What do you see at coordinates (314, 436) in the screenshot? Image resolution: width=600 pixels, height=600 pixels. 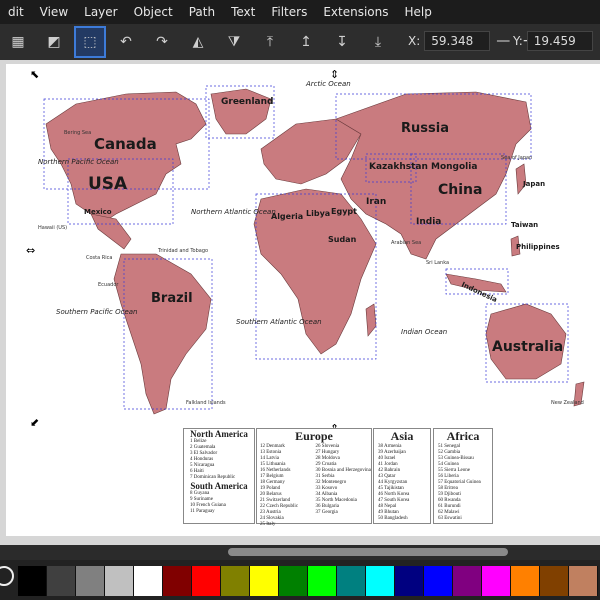 I see `legend-europe-title: Europe` at bounding box center [314, 436].